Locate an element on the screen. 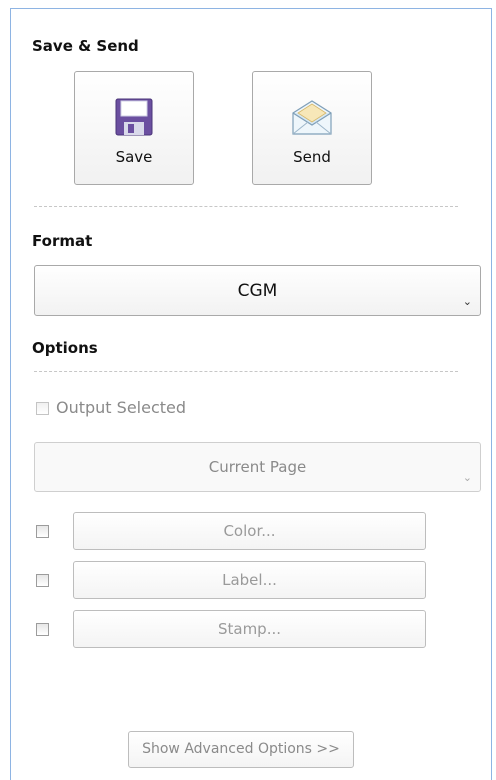 The height and width of the screenshot is (780, 496). page-range-selected-value: Current Page is located at coordinates (257, 467).